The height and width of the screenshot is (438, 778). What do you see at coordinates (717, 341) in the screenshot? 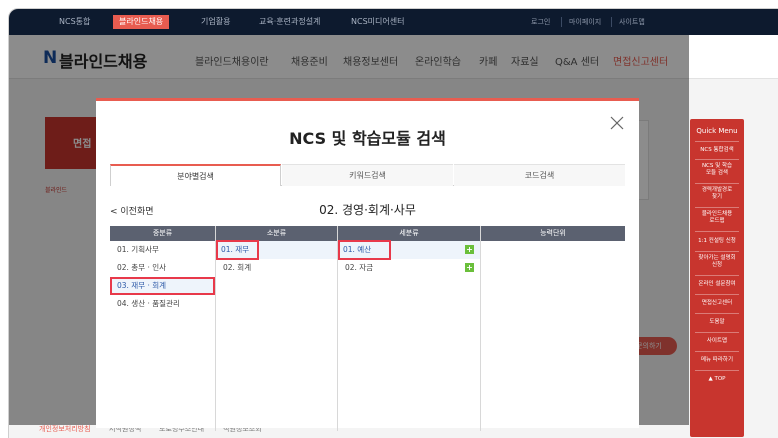
I see `quick-sitemap: 사이트맵` at bounding box center [717, 341].